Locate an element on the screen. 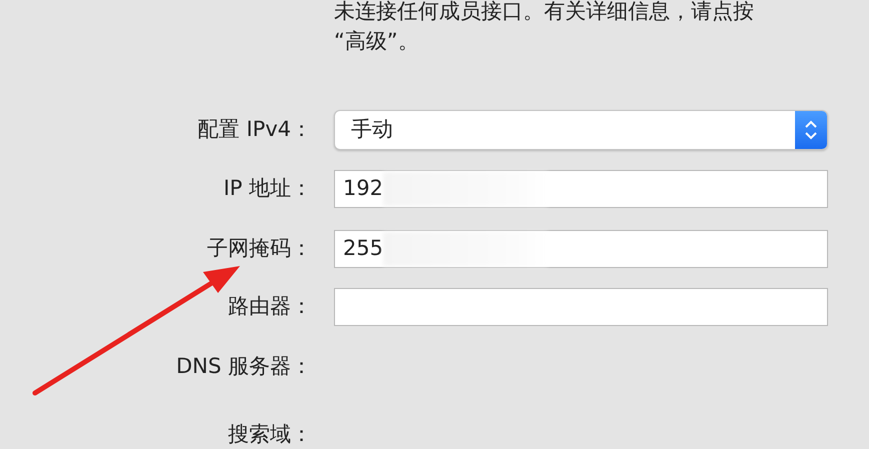  description-text: 未连接任何成员接口。有关详细信息，请点按 is located at coordinates (544, 12).